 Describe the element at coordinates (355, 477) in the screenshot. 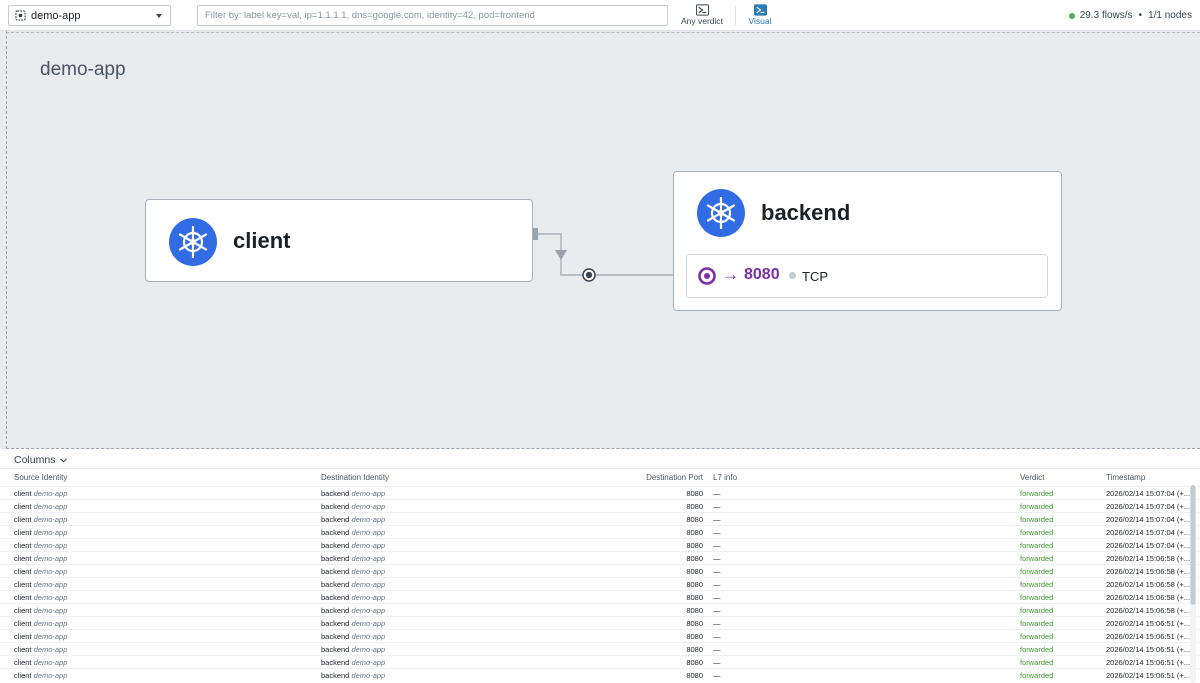

I see `header-destination: Destination Identity` at that location.